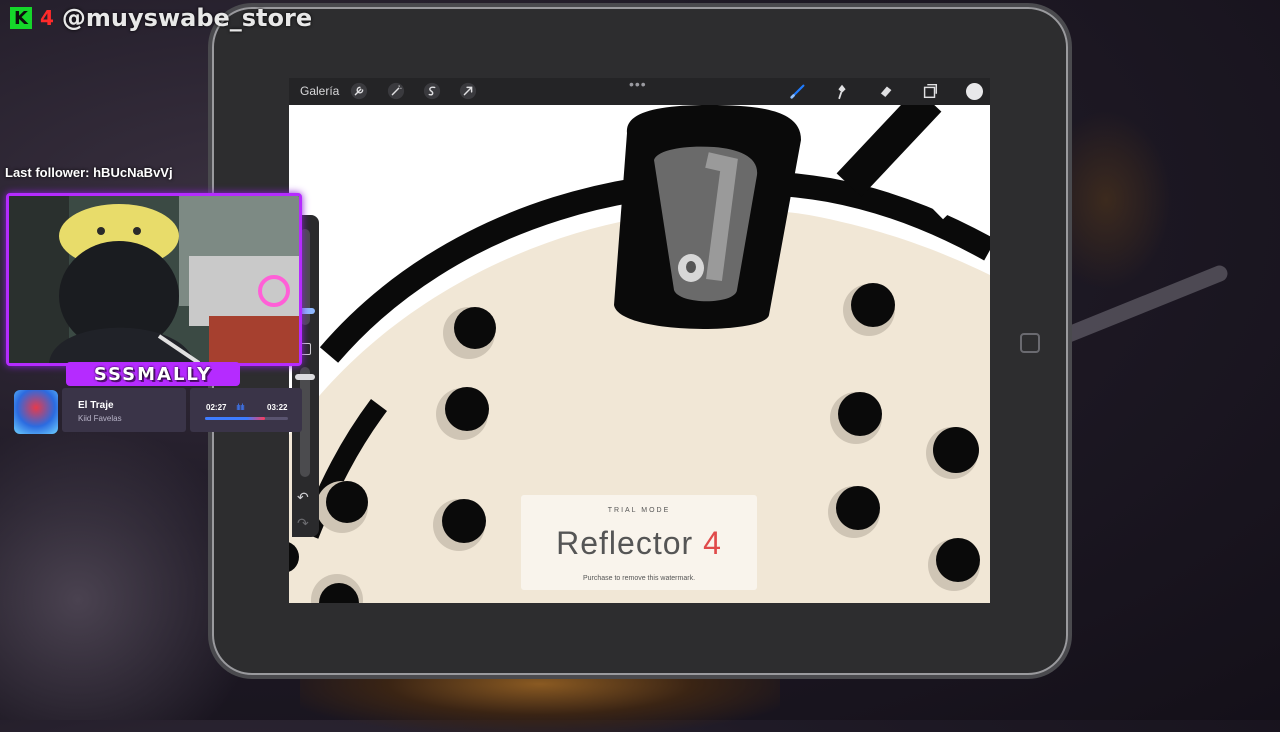  I want to click on track-info: El Traje Kiid Favelas, so click(124, 410).